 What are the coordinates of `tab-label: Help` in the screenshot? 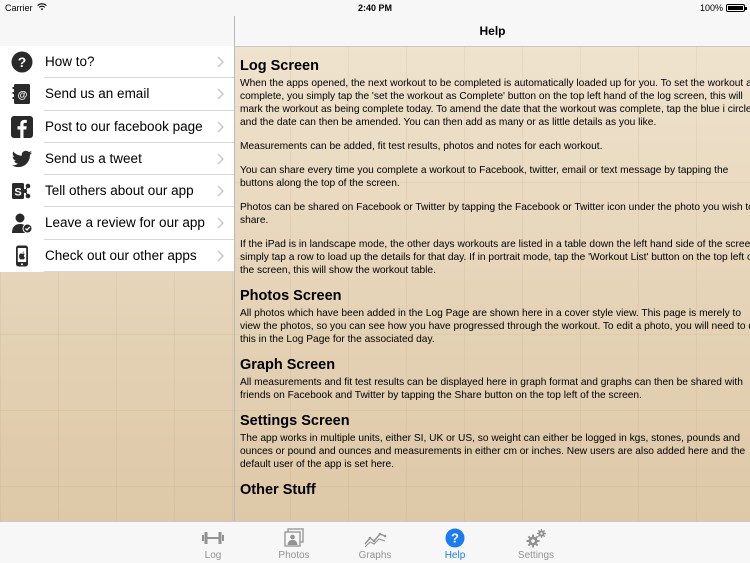 It's located at (455, 555).